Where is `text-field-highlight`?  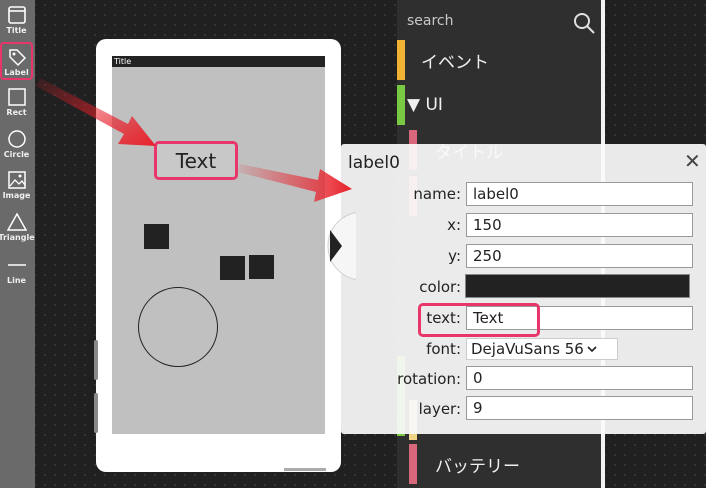
text-field-highlight is located at coordinates (479, 320).